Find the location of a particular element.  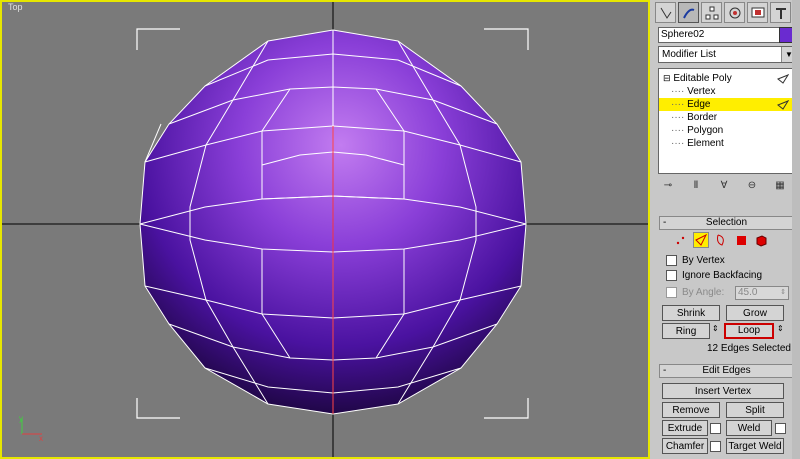

utilities-icon is located at coordinates (780, 12).